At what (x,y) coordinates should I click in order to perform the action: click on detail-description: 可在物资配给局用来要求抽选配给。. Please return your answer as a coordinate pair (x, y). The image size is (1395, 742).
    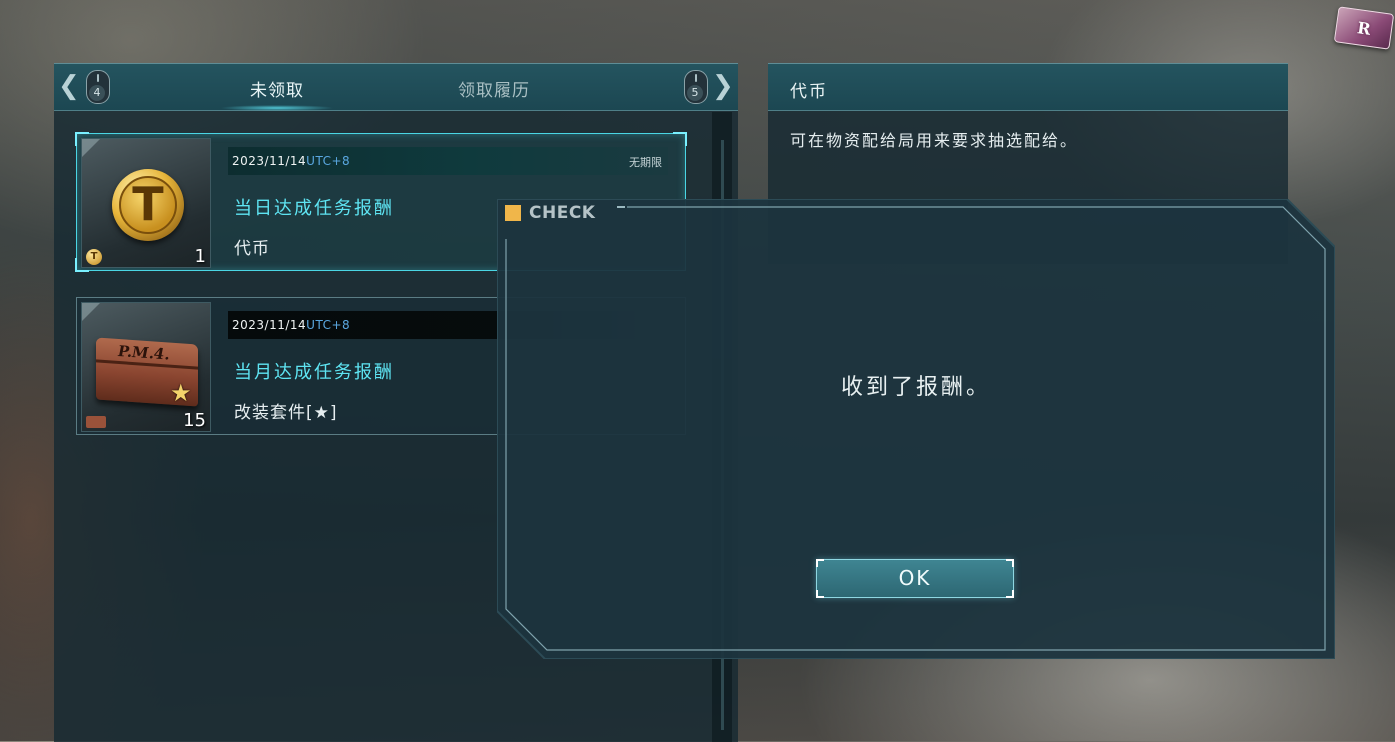
    Looking at the image, I should click on (934, 140).